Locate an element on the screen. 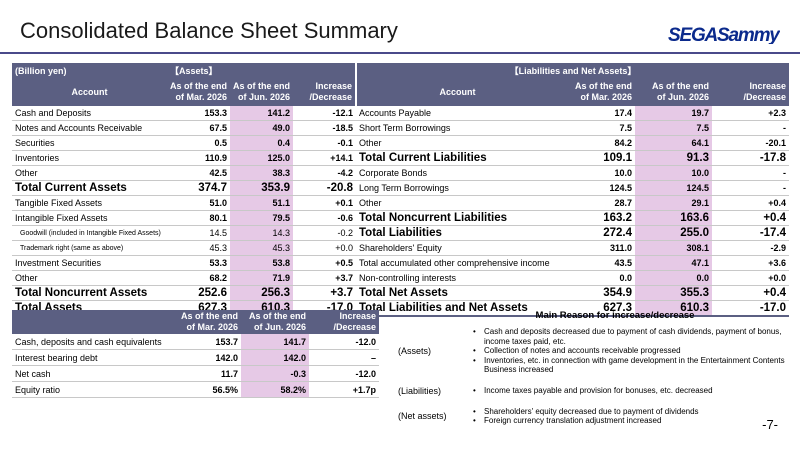 Image resolution: width=800 pixels, height=450 pixels. table-row: Net cash 11.7 -0.3 -12.0 is located at coordinates (195, 373).